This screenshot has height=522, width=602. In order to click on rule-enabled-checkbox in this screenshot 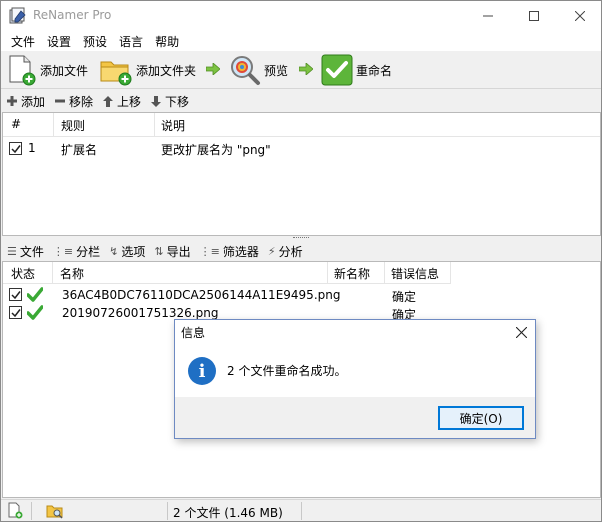, I will do `click(15, 148)`.